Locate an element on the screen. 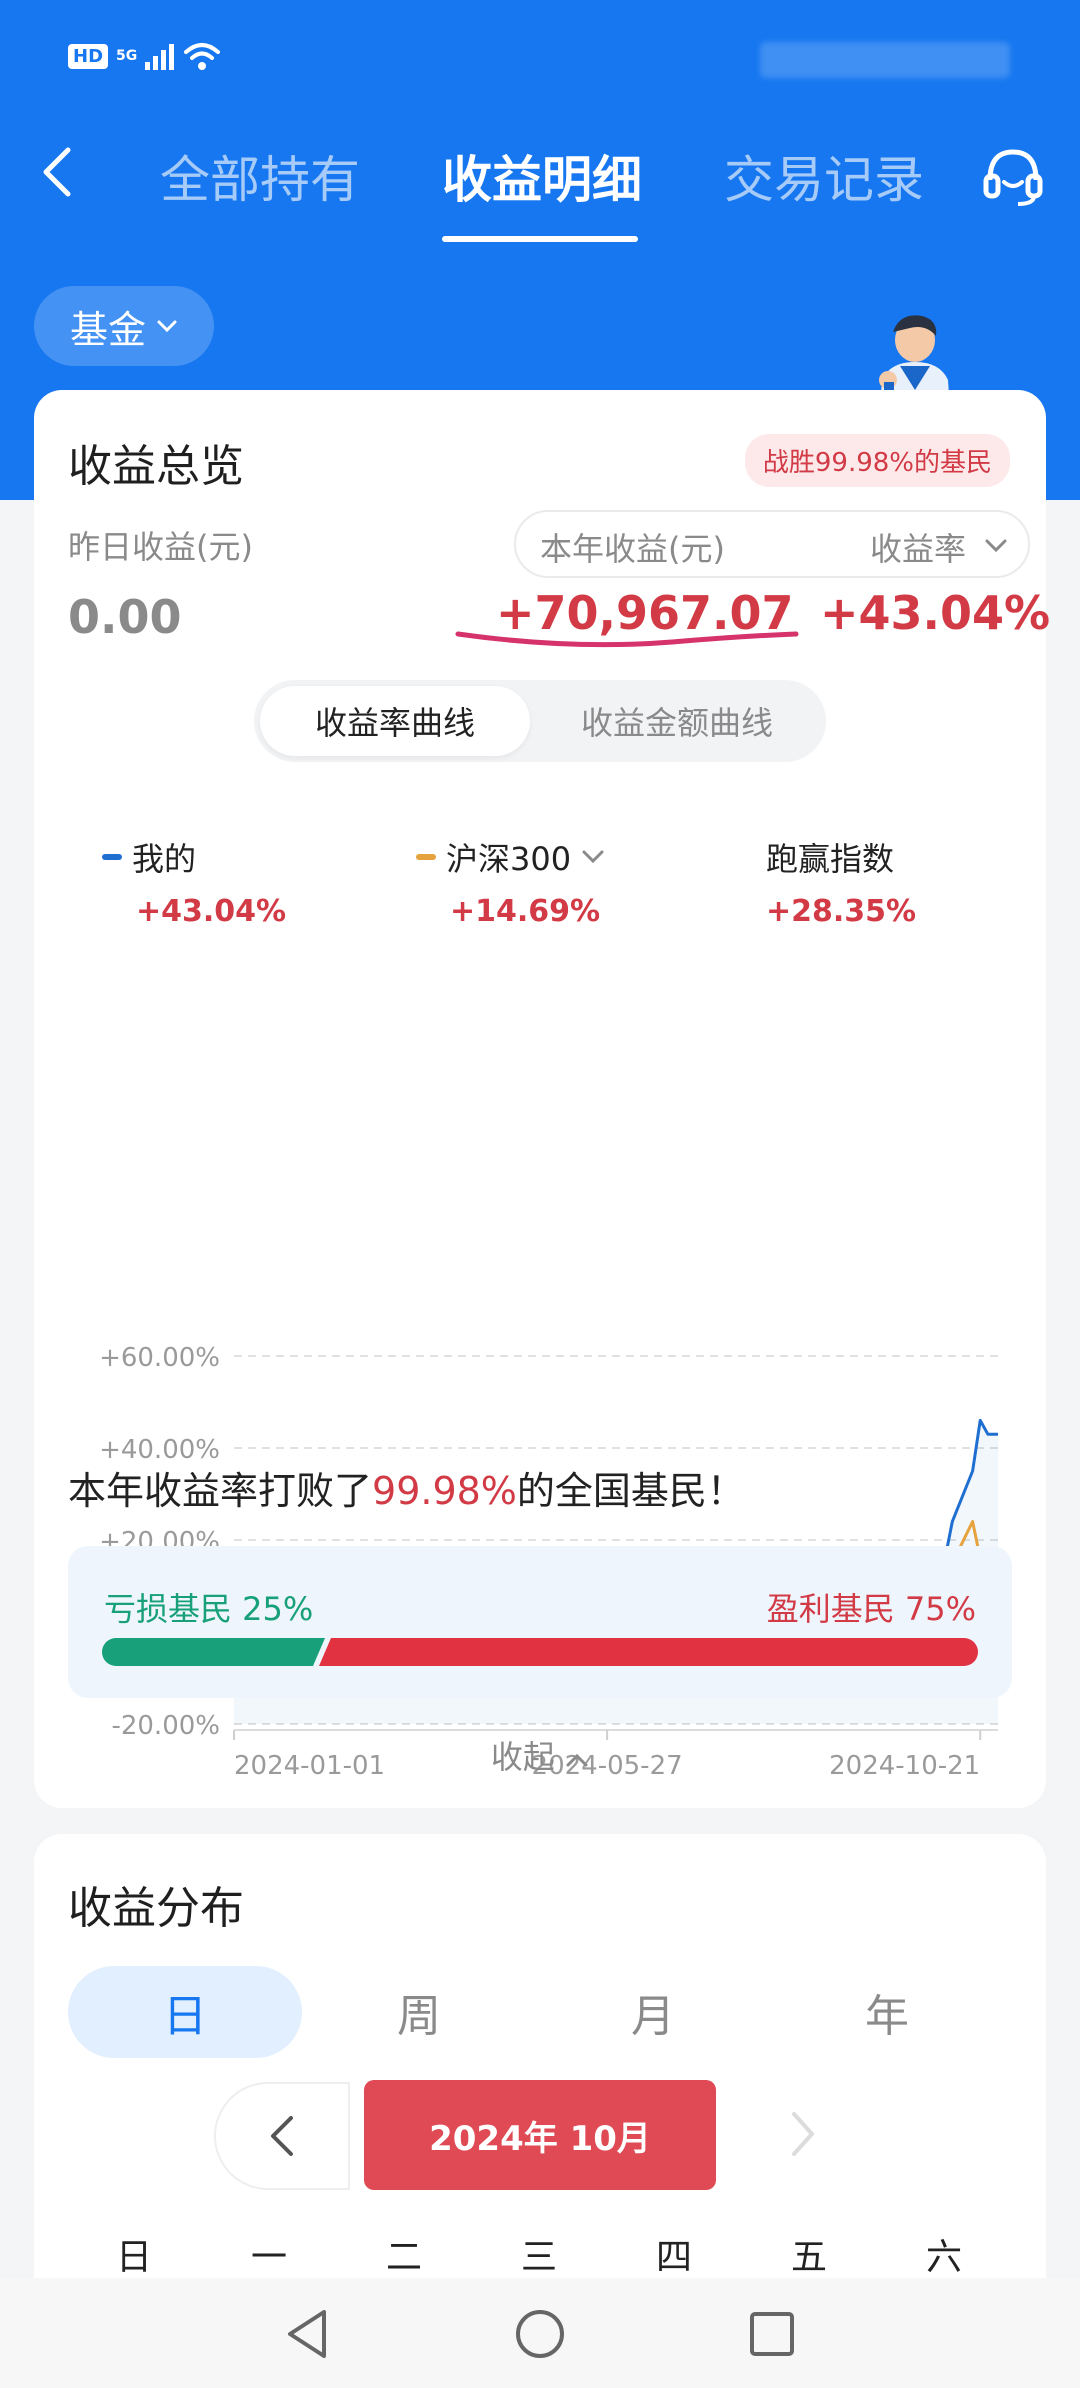 Image resolution: width=1080 pixels, height=2388 pixels. weekday-label: 四 is located at coordinates (673, 2257).